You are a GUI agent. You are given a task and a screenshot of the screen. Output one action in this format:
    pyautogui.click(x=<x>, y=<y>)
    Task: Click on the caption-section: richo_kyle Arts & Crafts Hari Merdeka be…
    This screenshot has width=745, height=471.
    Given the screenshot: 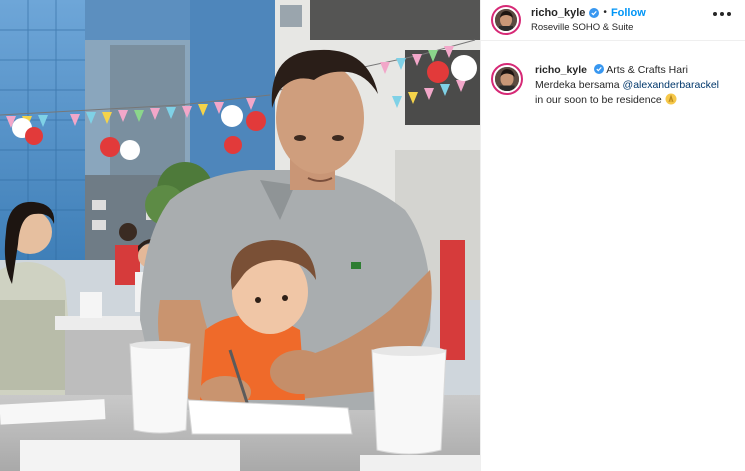 What is the action you would take?
    pyautogui.click(x=613, y=74)
    